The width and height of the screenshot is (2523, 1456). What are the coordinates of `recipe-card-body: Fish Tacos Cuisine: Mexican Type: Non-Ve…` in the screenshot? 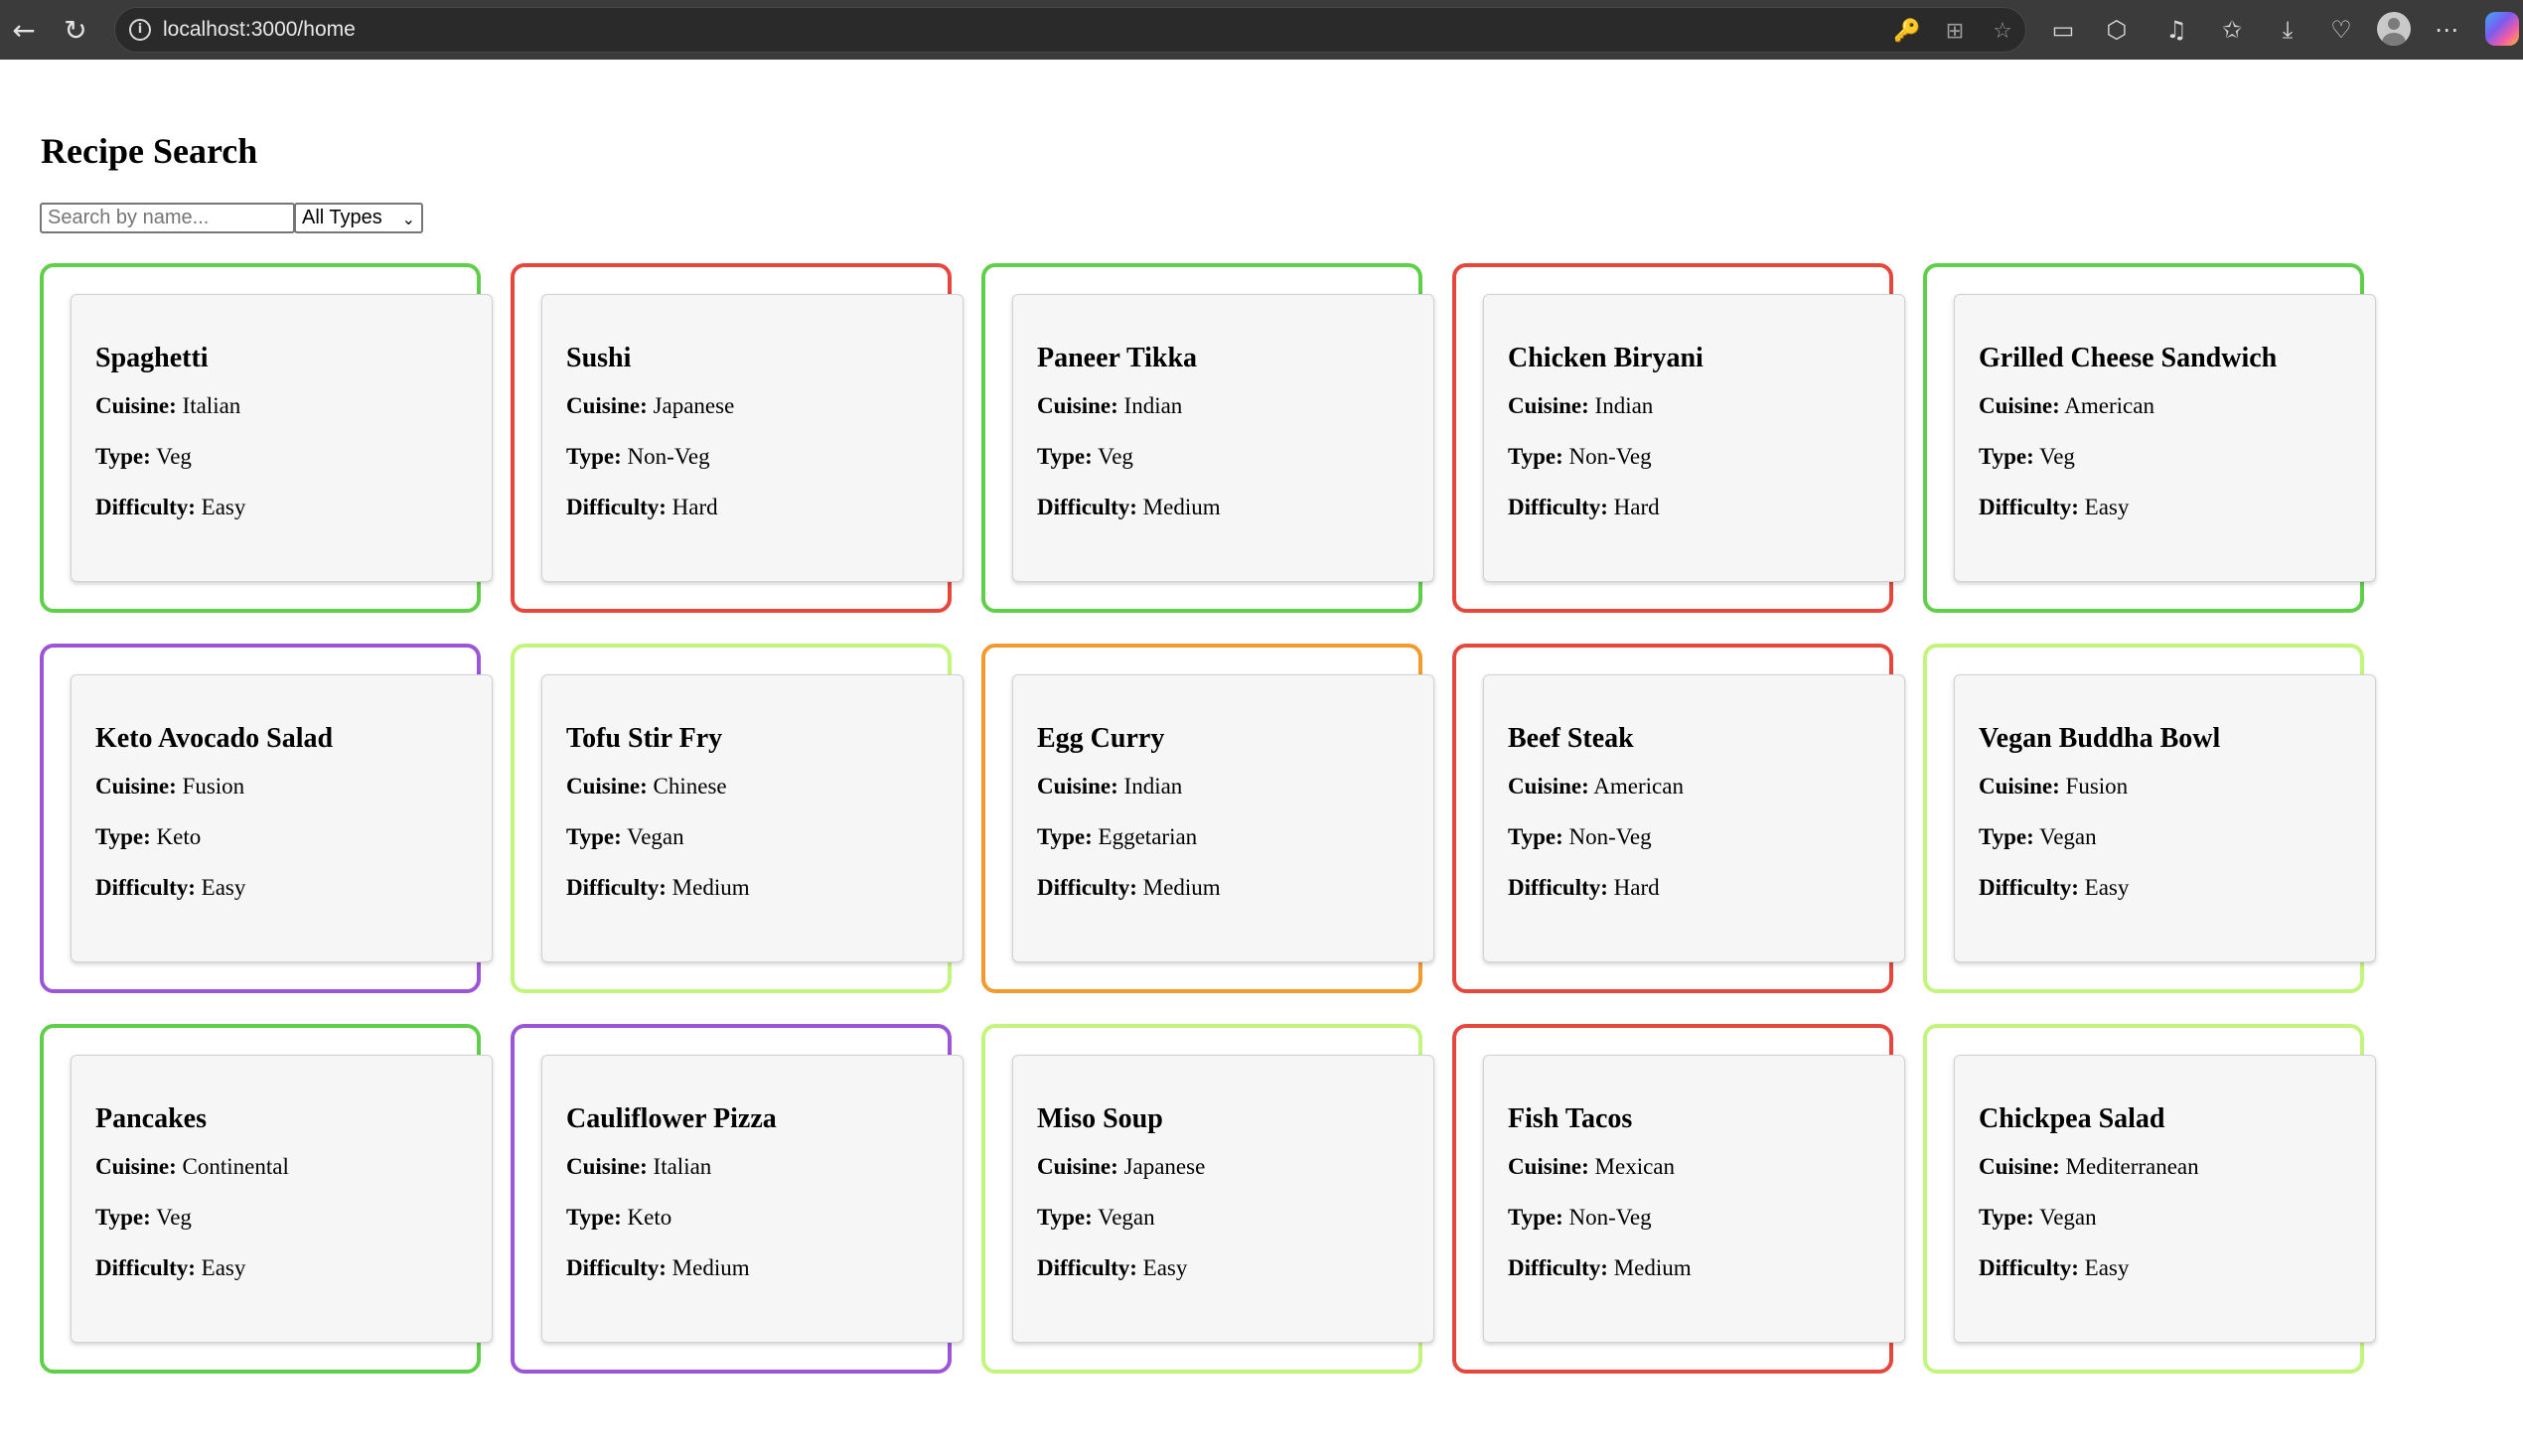 It's located at (1694, 1199).